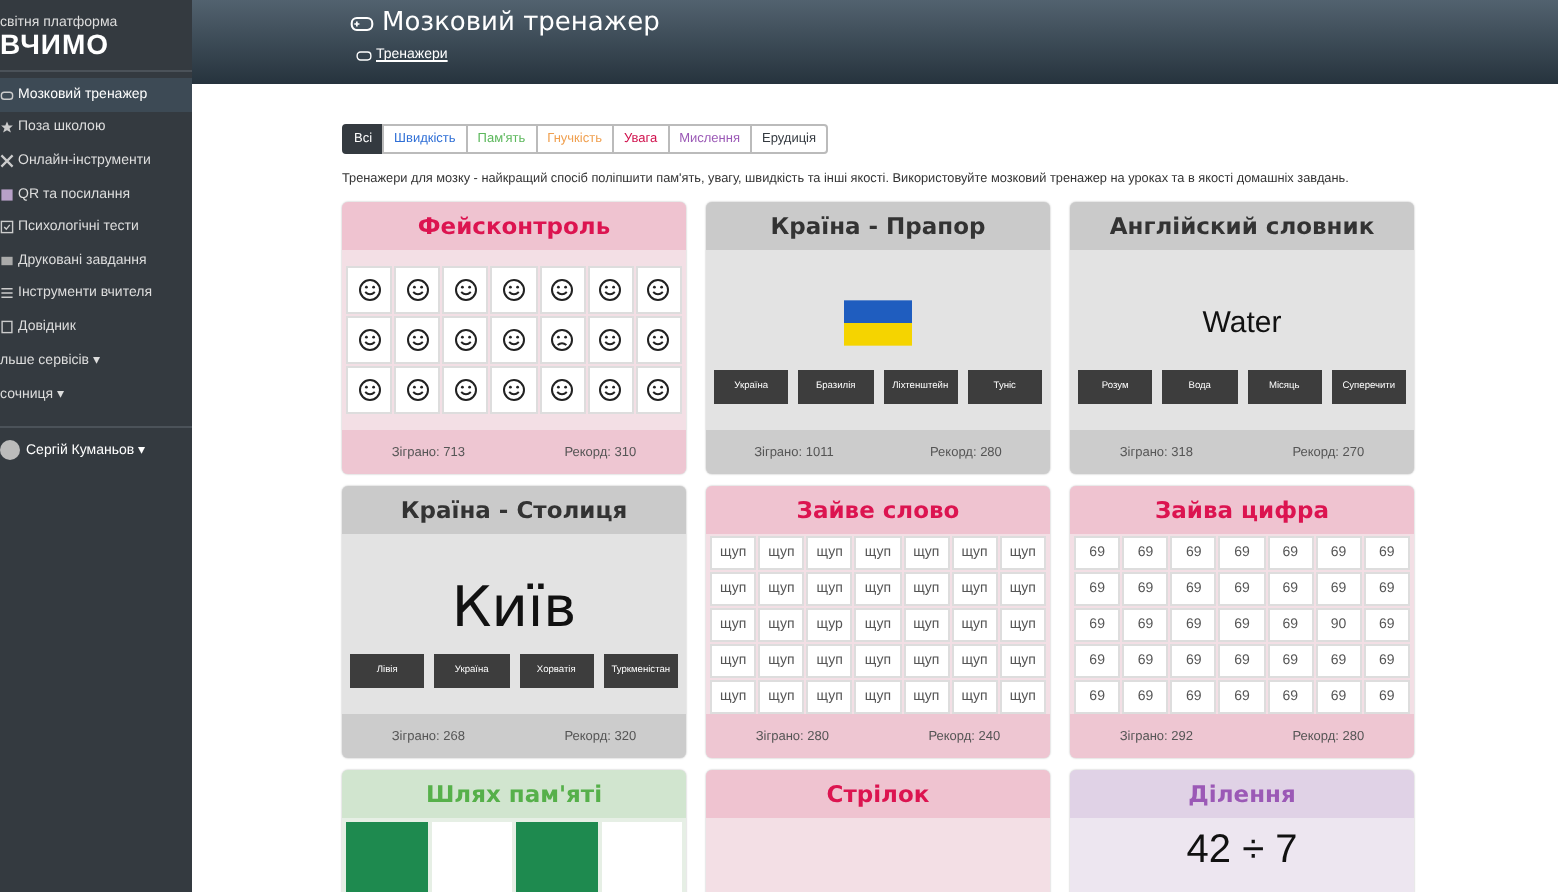 Image resolution: width=1558 pixels, height=892 pixels. I want to click on document-icon, so click(7, 326).